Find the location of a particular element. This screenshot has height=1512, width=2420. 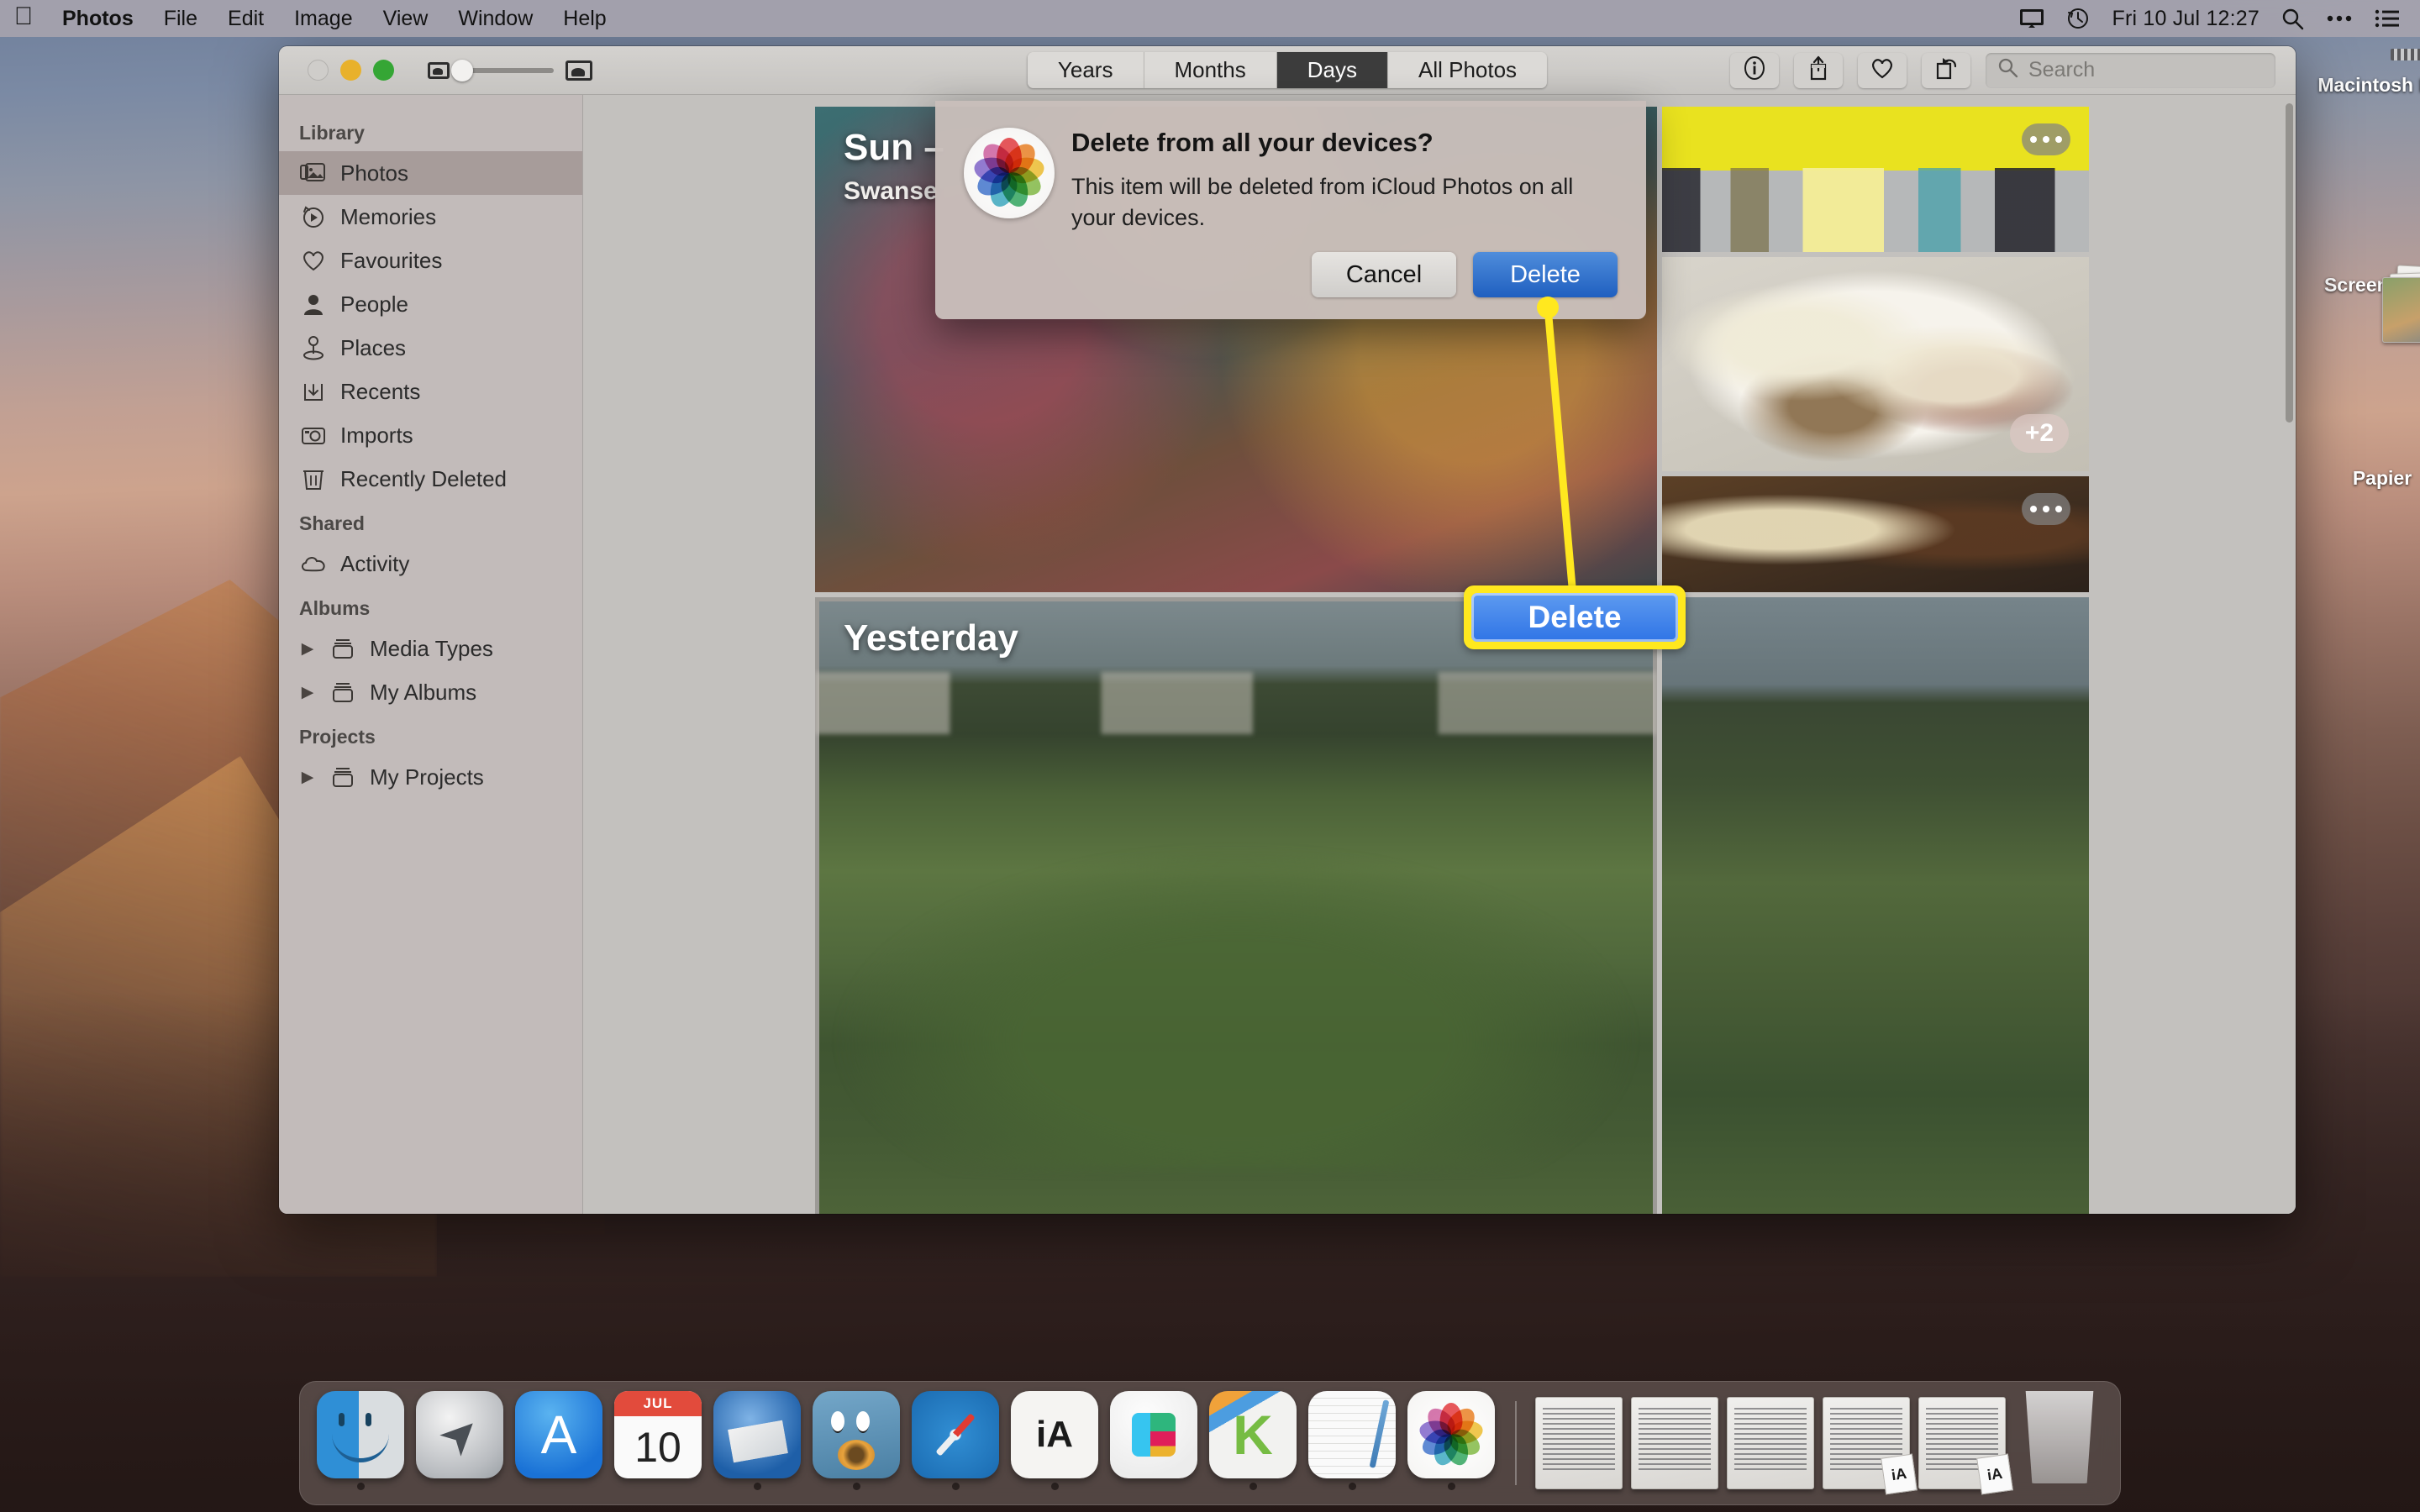

sidebar-item-label: Recents is located at coordinates (381, 391).